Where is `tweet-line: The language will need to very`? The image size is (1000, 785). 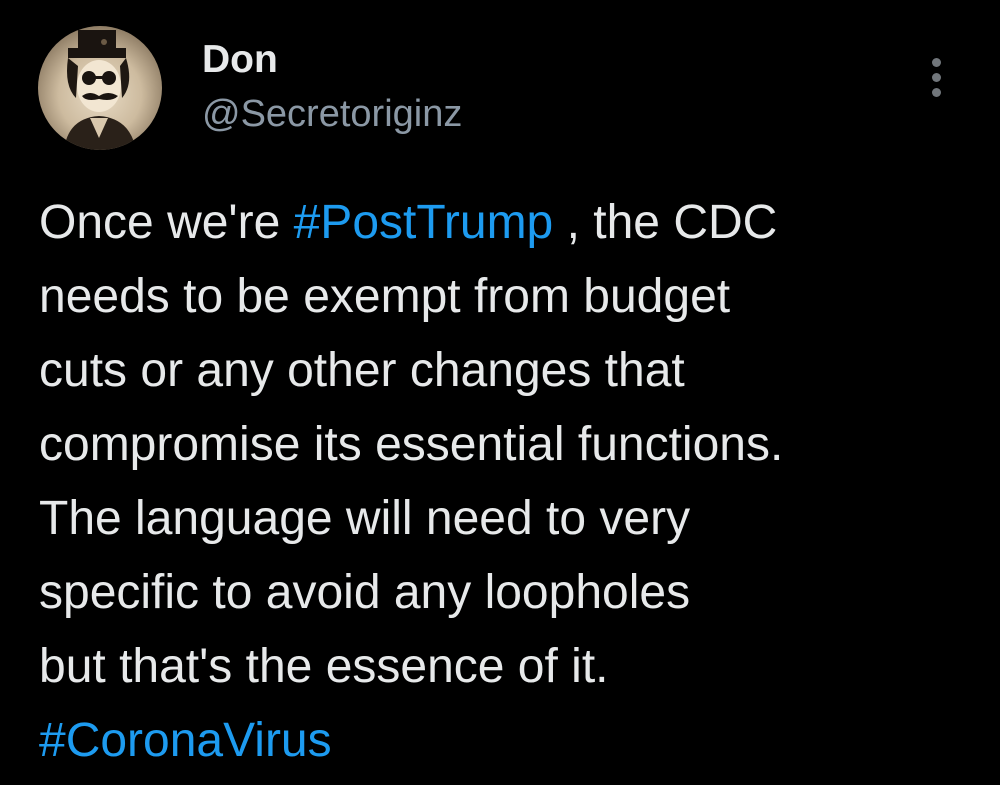 tweet-line: The language will need to very is located at coordinates (365, 518).